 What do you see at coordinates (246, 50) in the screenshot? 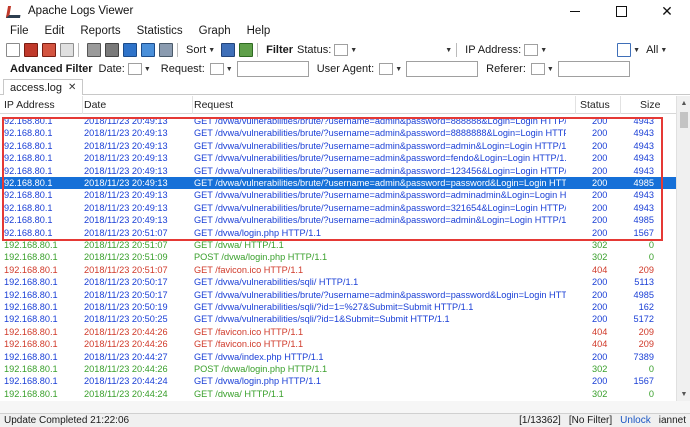
I see `chart-icon` at bounding box center [246, 50].